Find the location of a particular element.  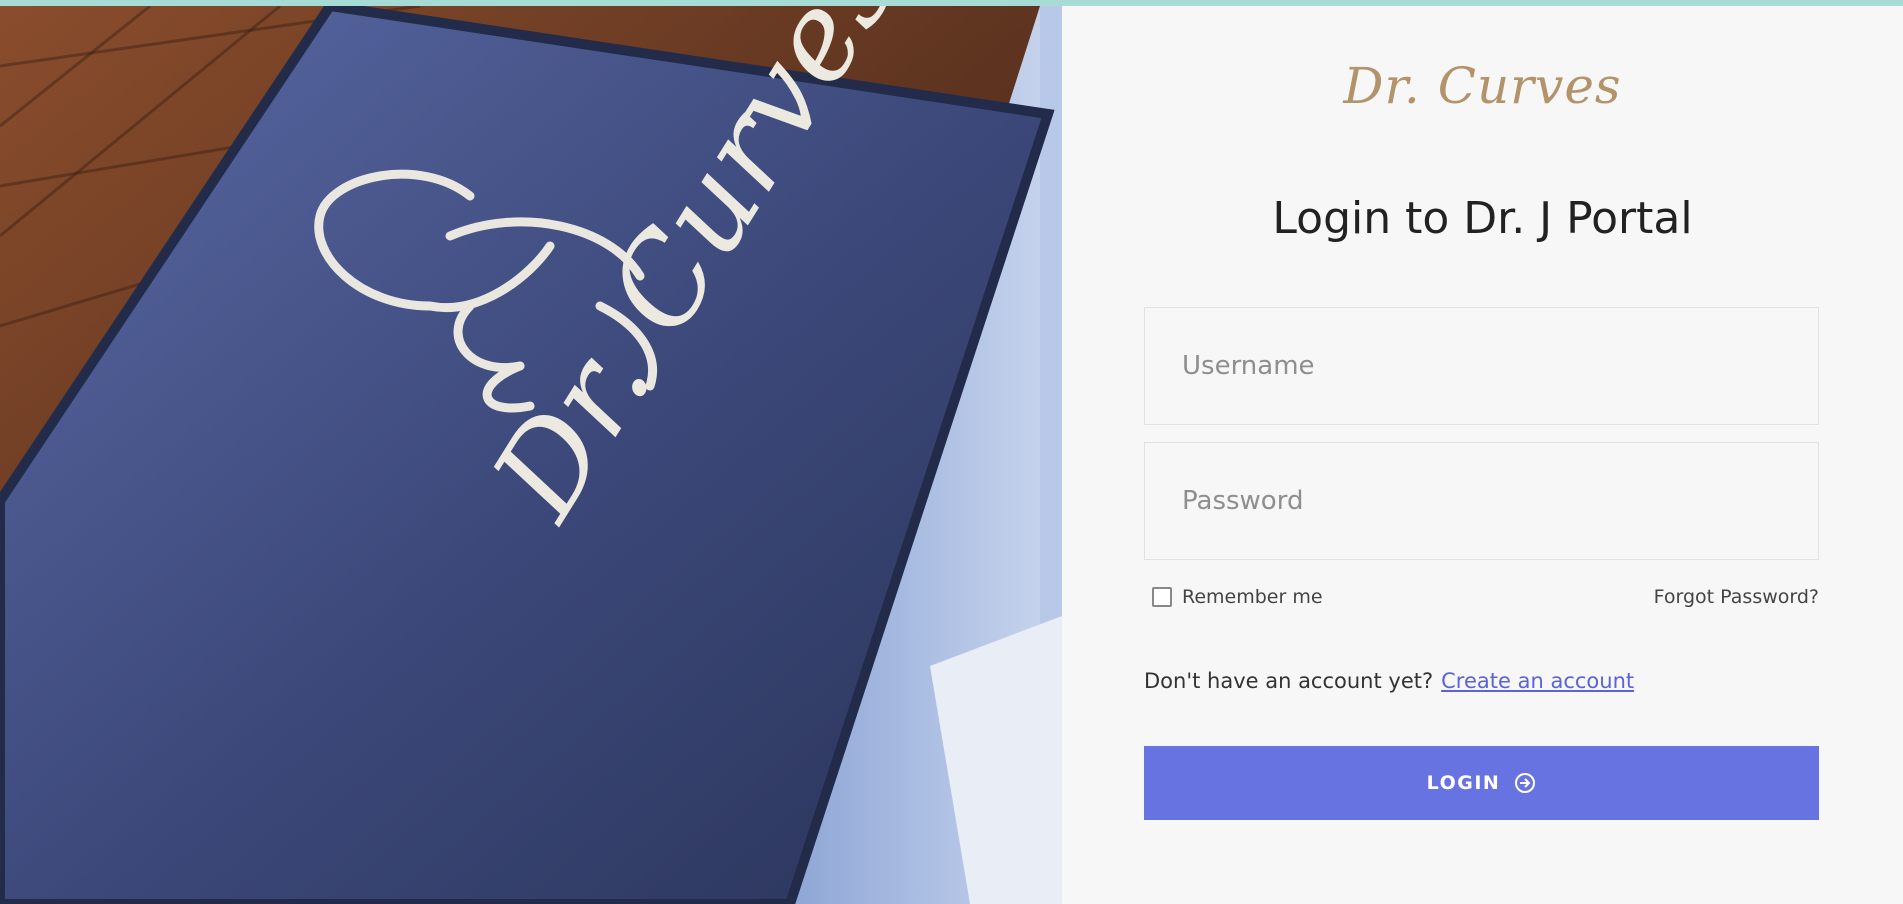

remember-me-checkbox is located at coordinates (1162, 597).